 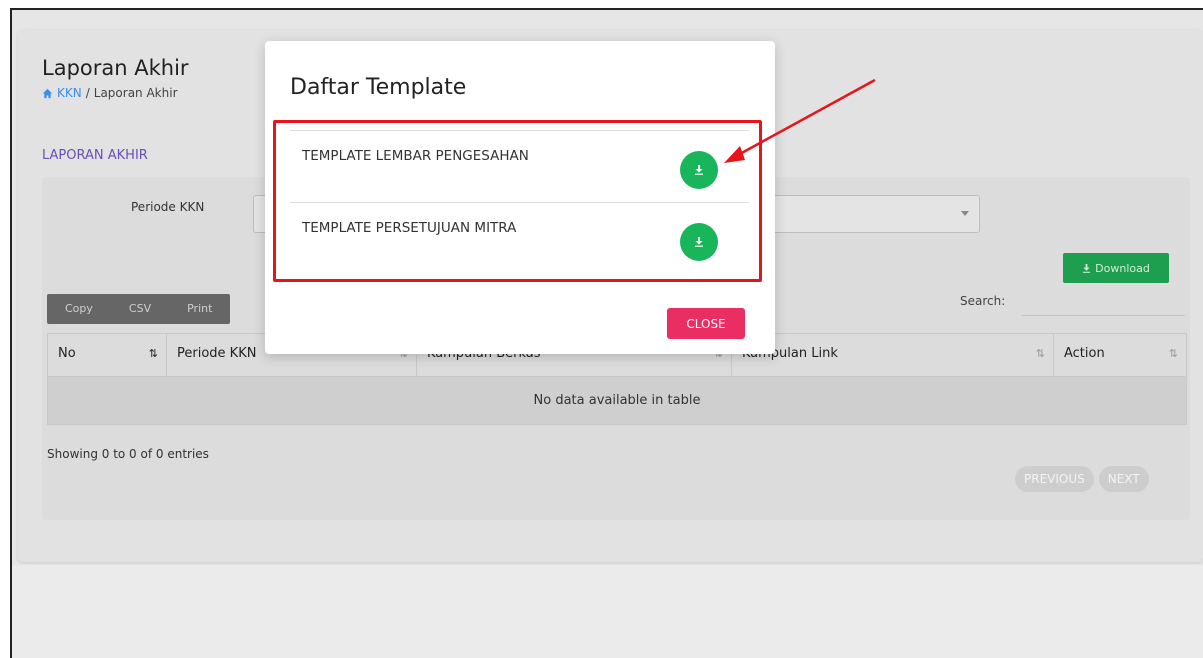 What do you see at coordinates (706, 323) in the screenshot?
I see `close-button: CLOSE` at bounding box center [706, 323].